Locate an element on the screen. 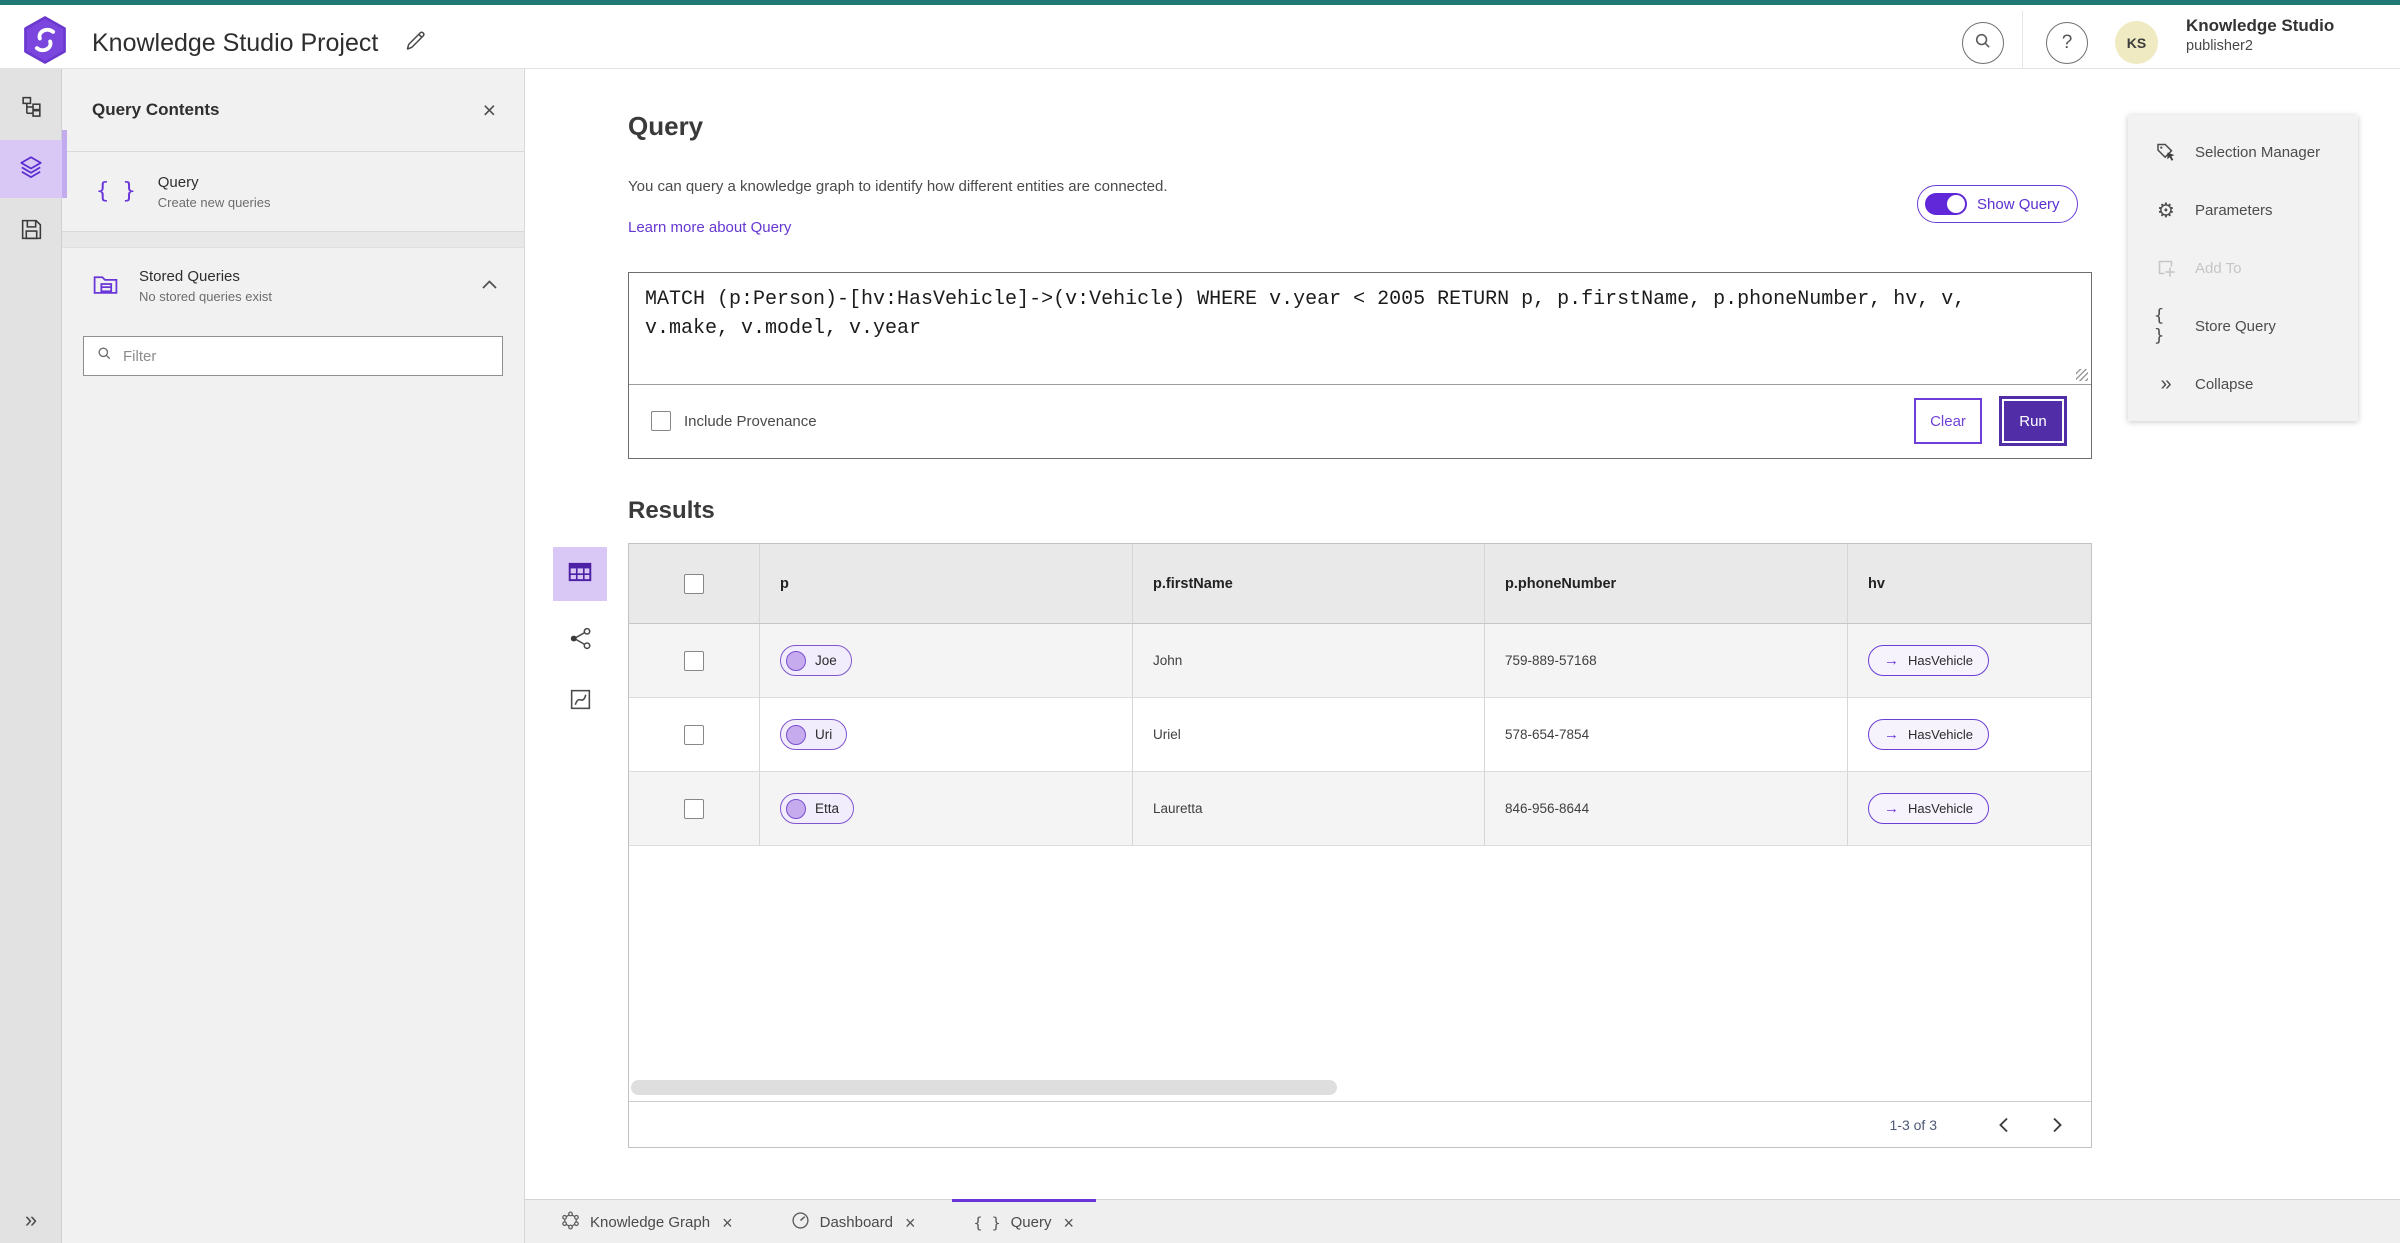 The height and width of the screenshot is (1243, 2400). cell-firstname: John is located at coordinates (1168, 660).